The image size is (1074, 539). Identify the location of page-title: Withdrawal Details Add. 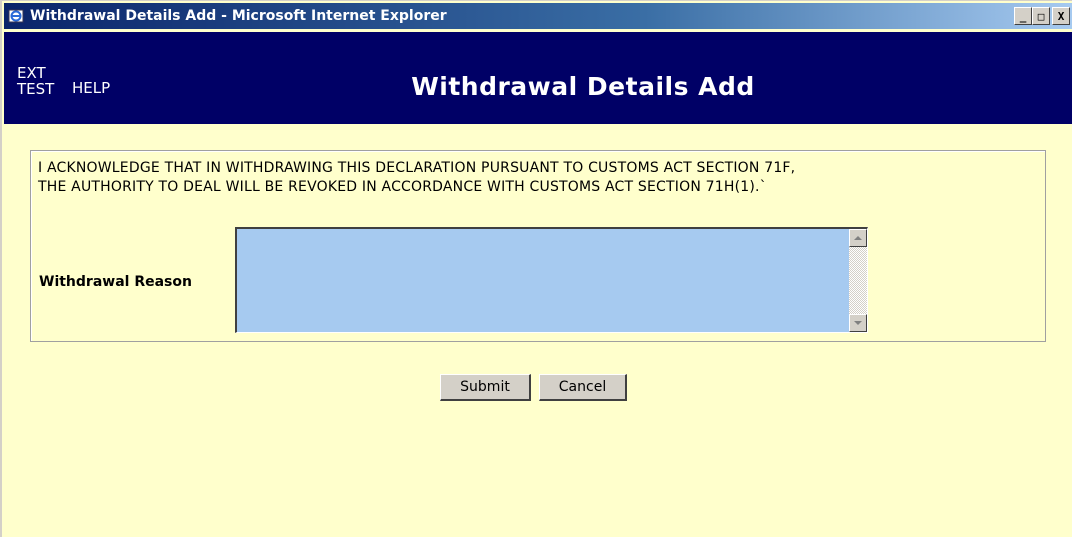
(583, 86).